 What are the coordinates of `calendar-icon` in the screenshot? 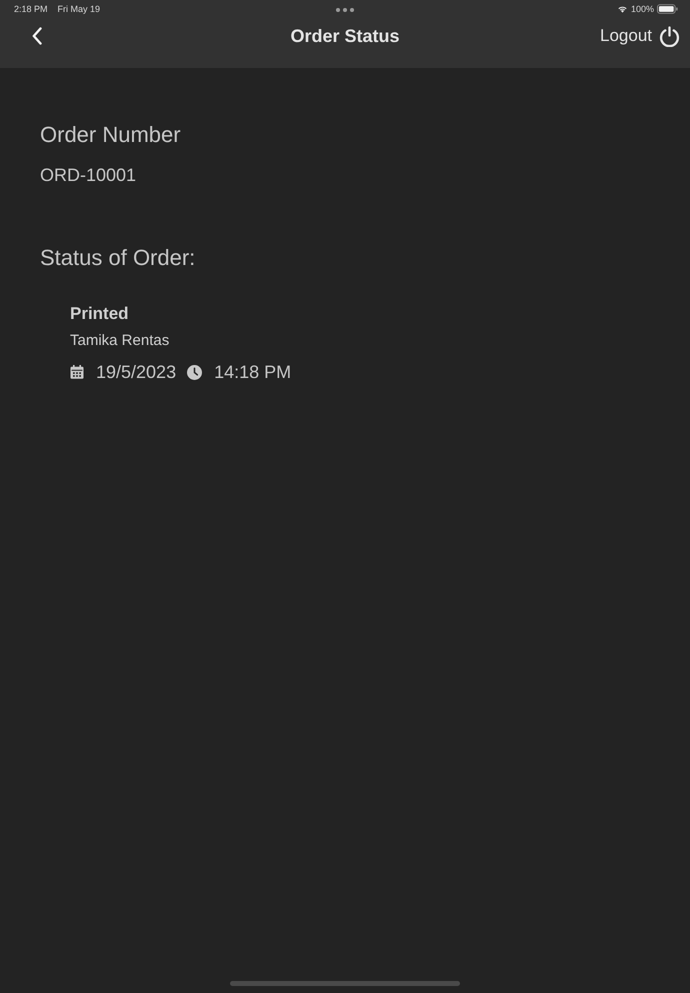 It's located at (77, 372).